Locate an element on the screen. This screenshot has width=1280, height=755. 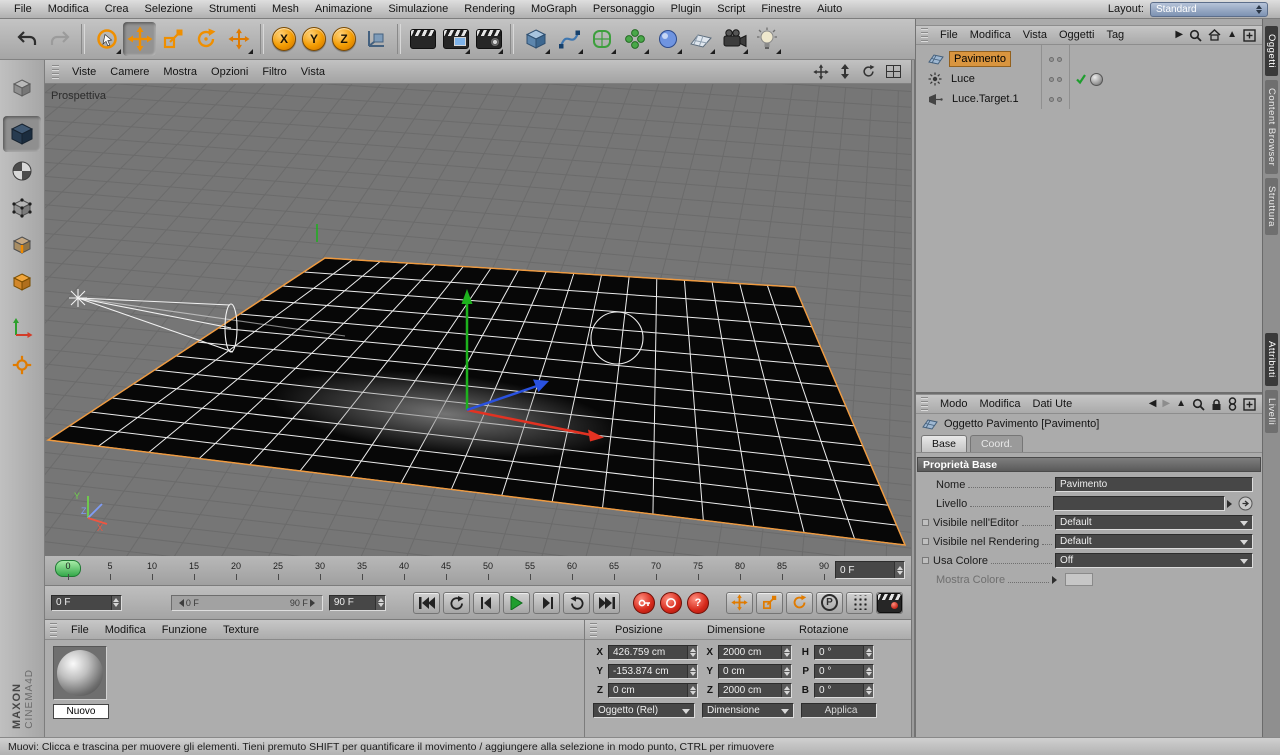
render-visibility-dot is located at coordinates (1059, 99).